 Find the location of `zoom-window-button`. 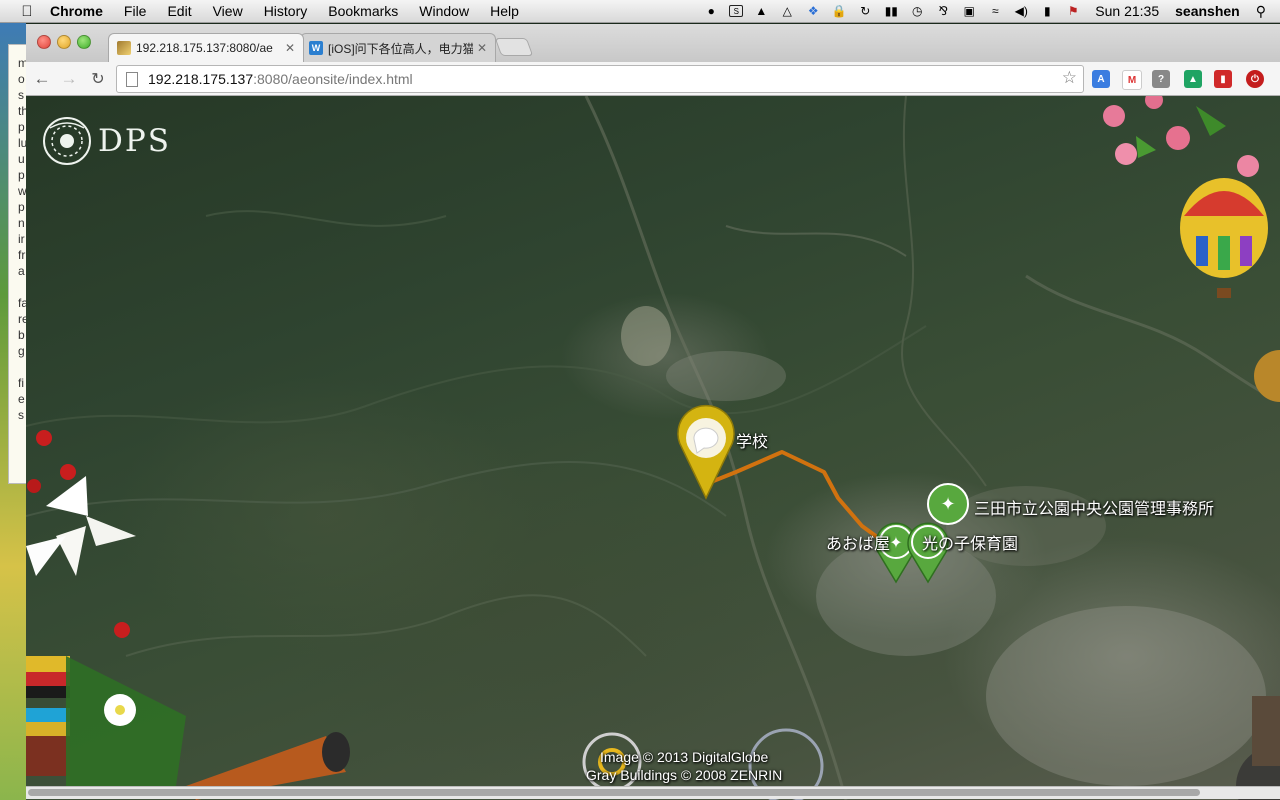

zoom-window-button is located at coordinates (84, 42).